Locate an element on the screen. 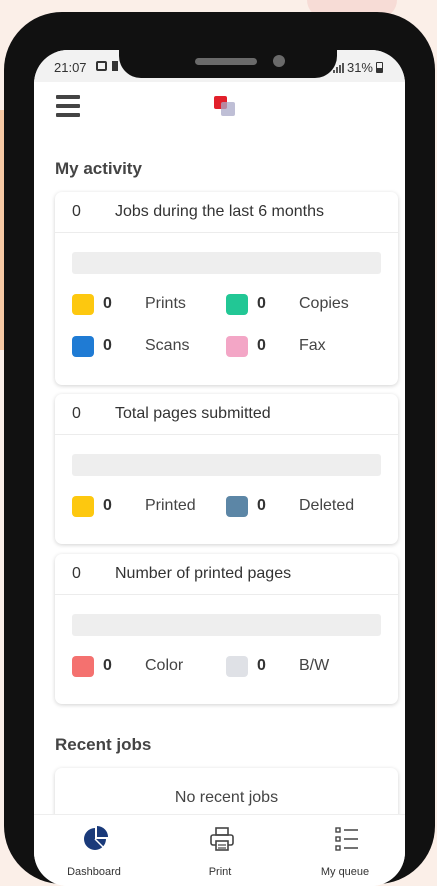 Image resolution: width=437 pixels, height=886 pixels. battery-percent: 31% is located at coordinates (359, 67).